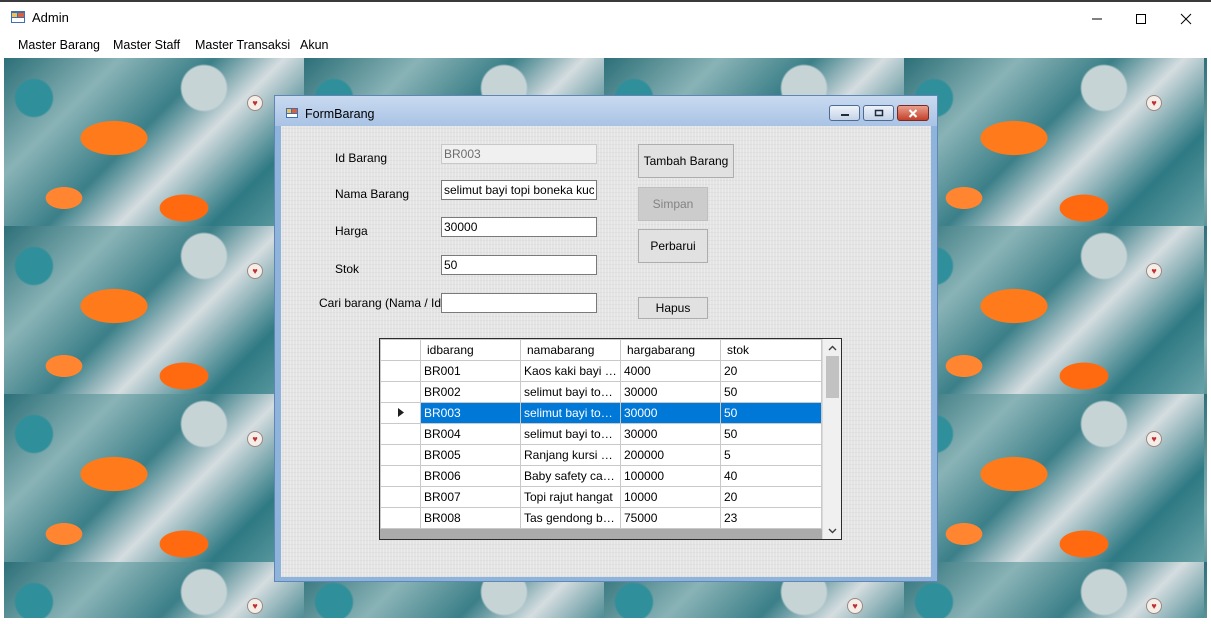 The image size is (1211, 624). Describe the element at coordinates (50, 17) in the screenshot. I see `window-title: Admin` at that location.